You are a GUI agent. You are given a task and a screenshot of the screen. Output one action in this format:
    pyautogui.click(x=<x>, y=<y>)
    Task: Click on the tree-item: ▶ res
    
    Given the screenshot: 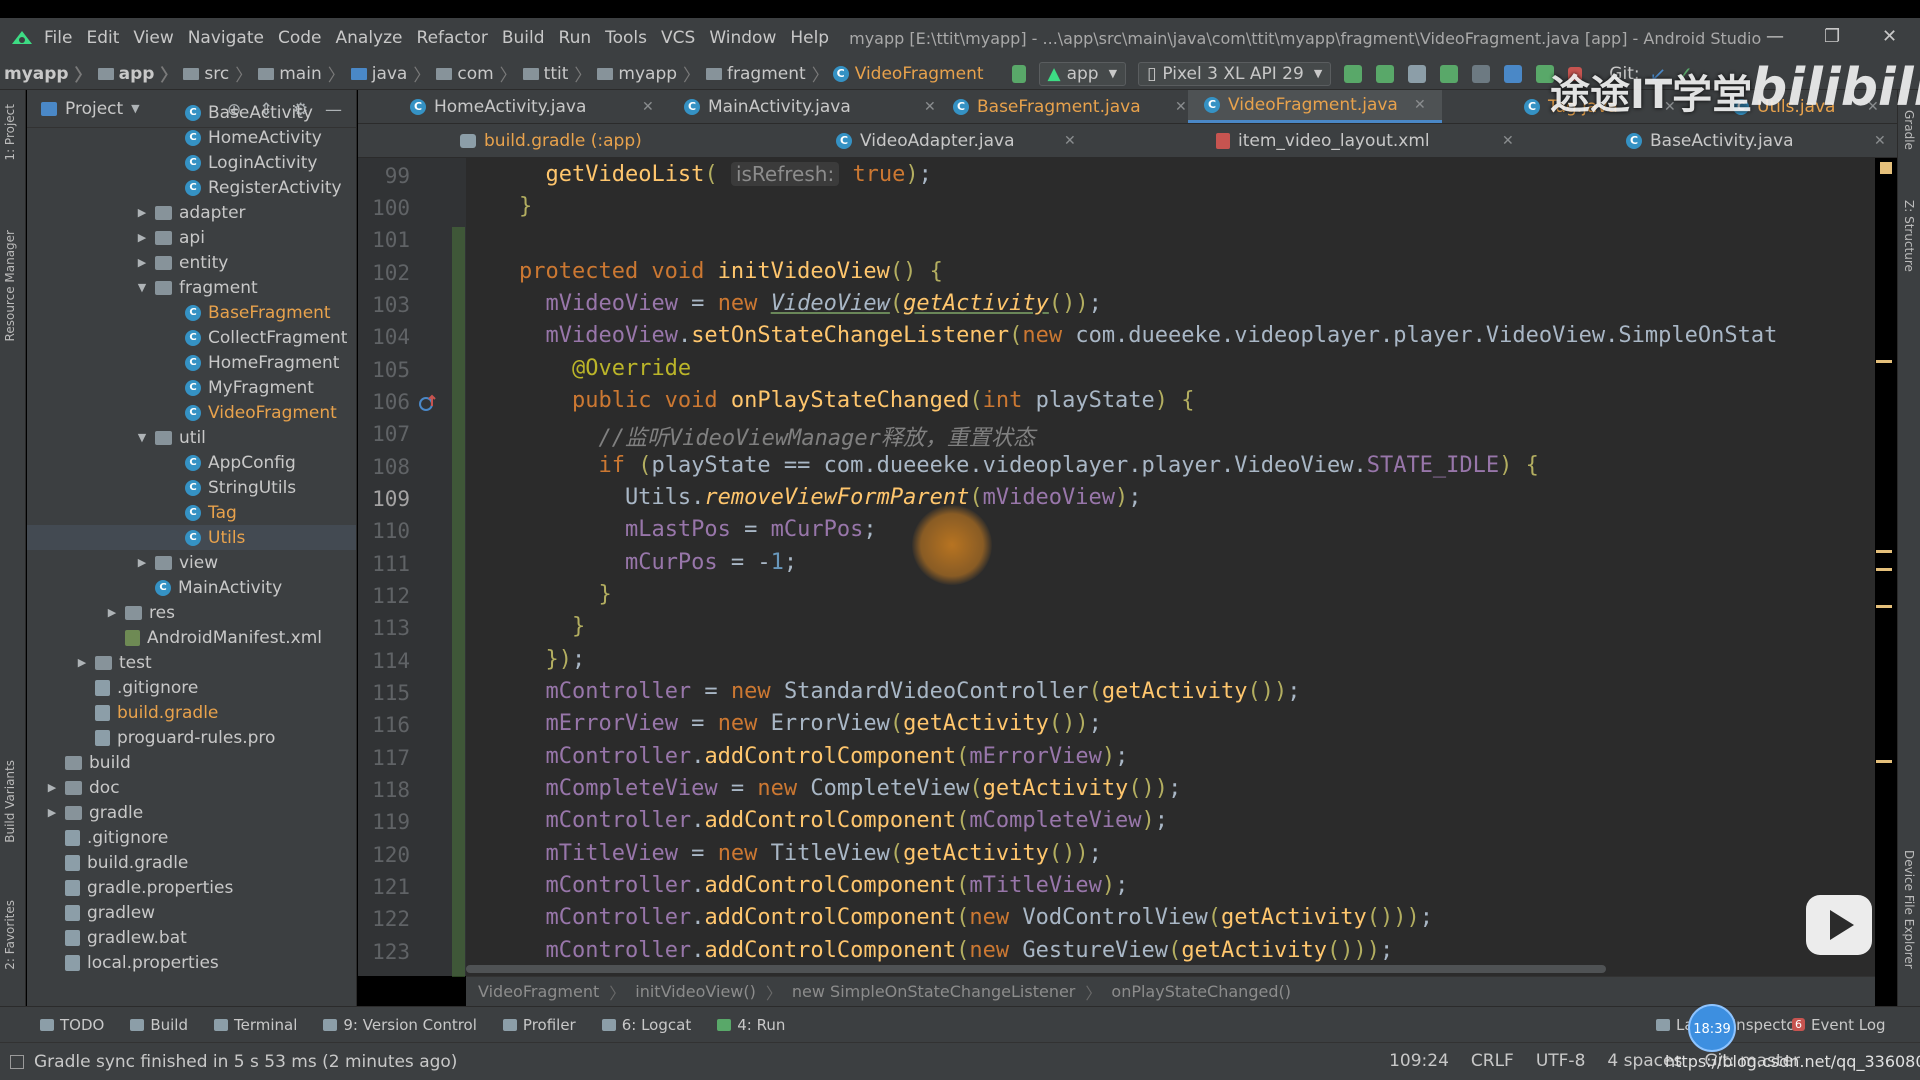 What is the action you would take?
    pyautogui.click(x=191, y=612)
    